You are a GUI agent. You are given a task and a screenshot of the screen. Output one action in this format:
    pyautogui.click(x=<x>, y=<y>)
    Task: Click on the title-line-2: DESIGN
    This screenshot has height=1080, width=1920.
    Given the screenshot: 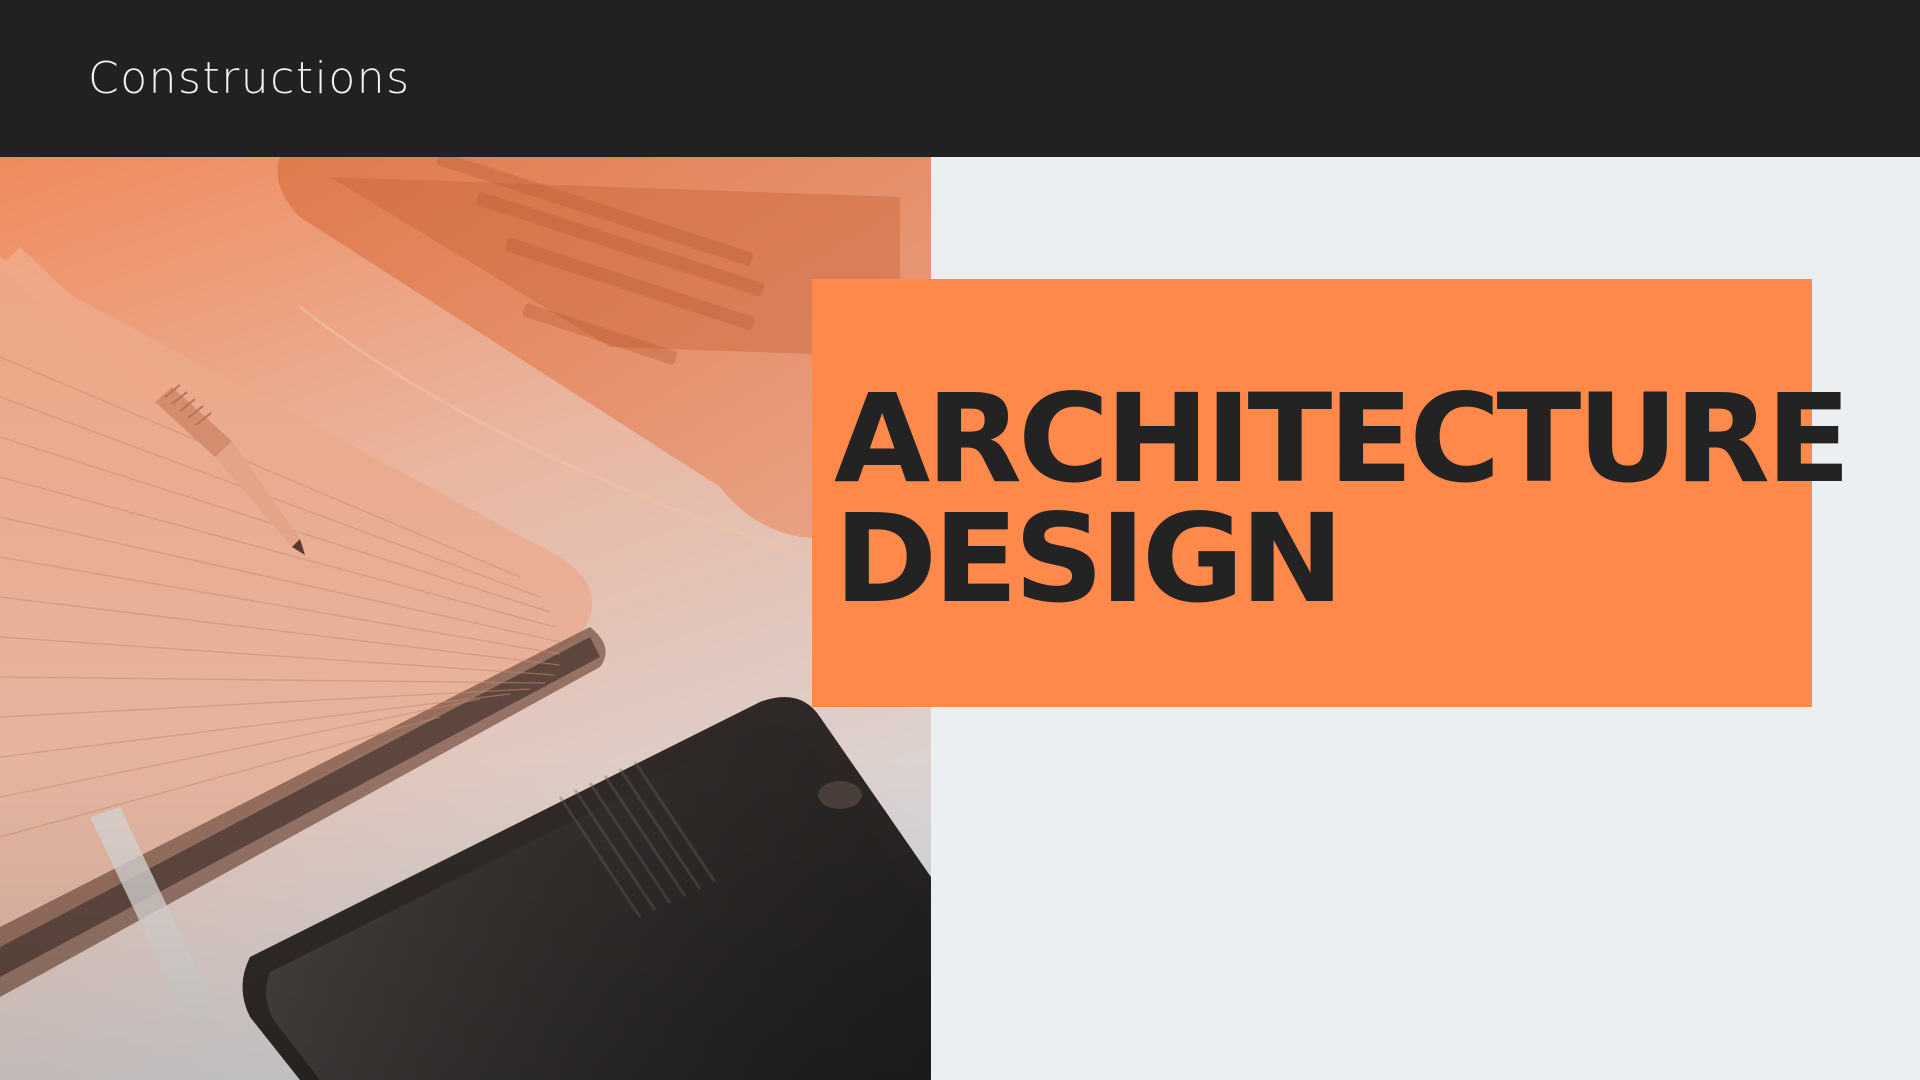 What is the action you would take?
    pyautogui.click(x=1089, y=559)
    